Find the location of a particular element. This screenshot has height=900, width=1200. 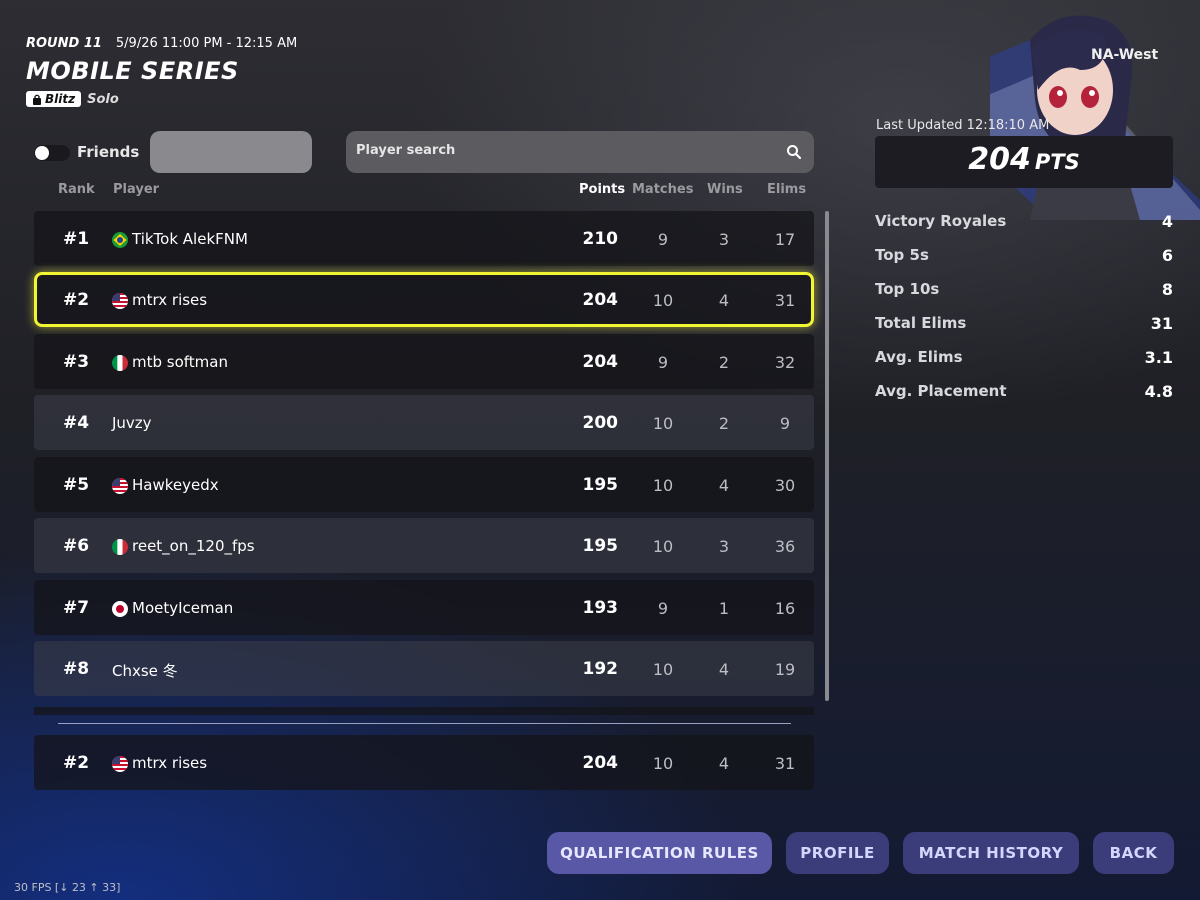

round-label: ROUND 11 is located at coordinates (64, 43).